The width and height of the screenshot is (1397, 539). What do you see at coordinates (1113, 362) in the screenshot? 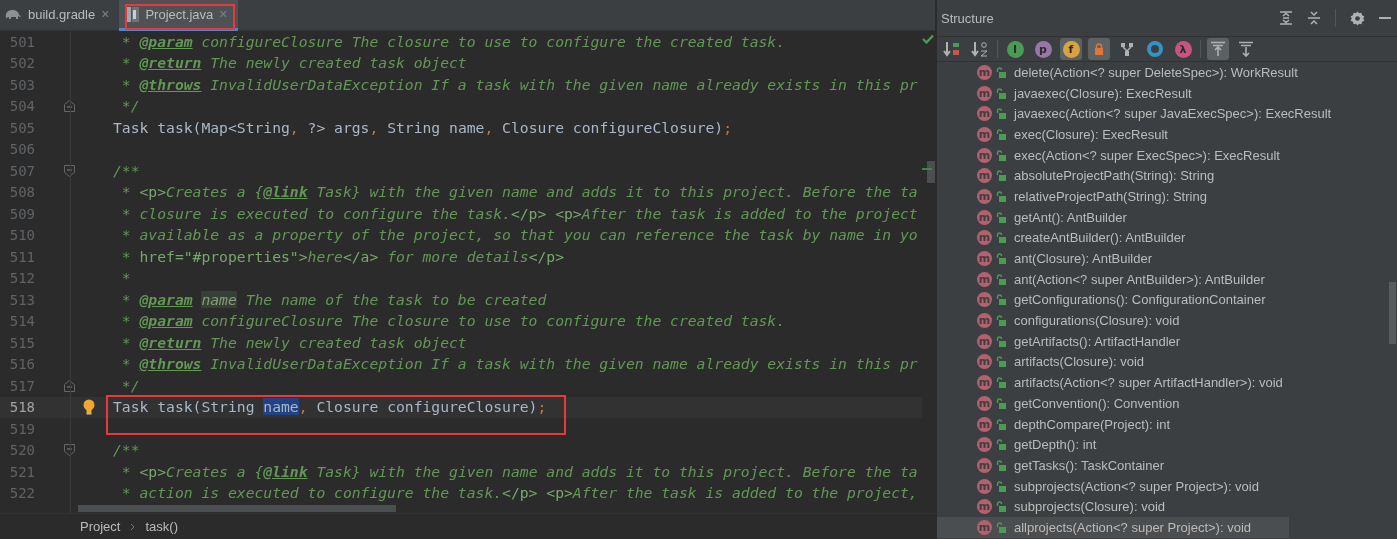
I see `tree-item: m artifacts(Closure): void` at bounding box center [1113, 362].